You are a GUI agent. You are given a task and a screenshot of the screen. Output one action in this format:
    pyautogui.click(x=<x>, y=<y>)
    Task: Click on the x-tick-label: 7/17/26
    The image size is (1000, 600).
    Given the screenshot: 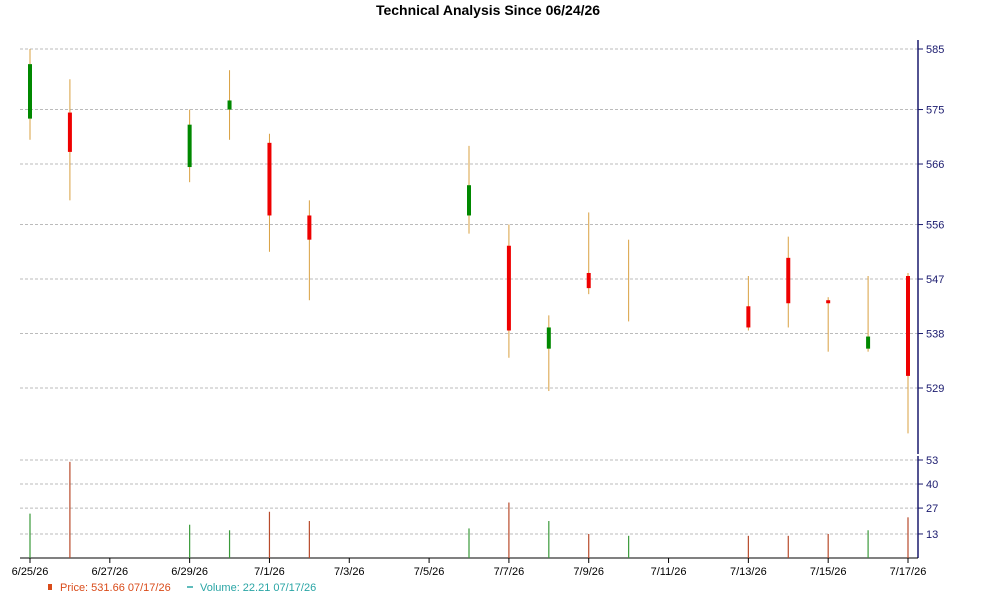 What is the action you would take?
    pyautogui.click(x=908, y=572)
    